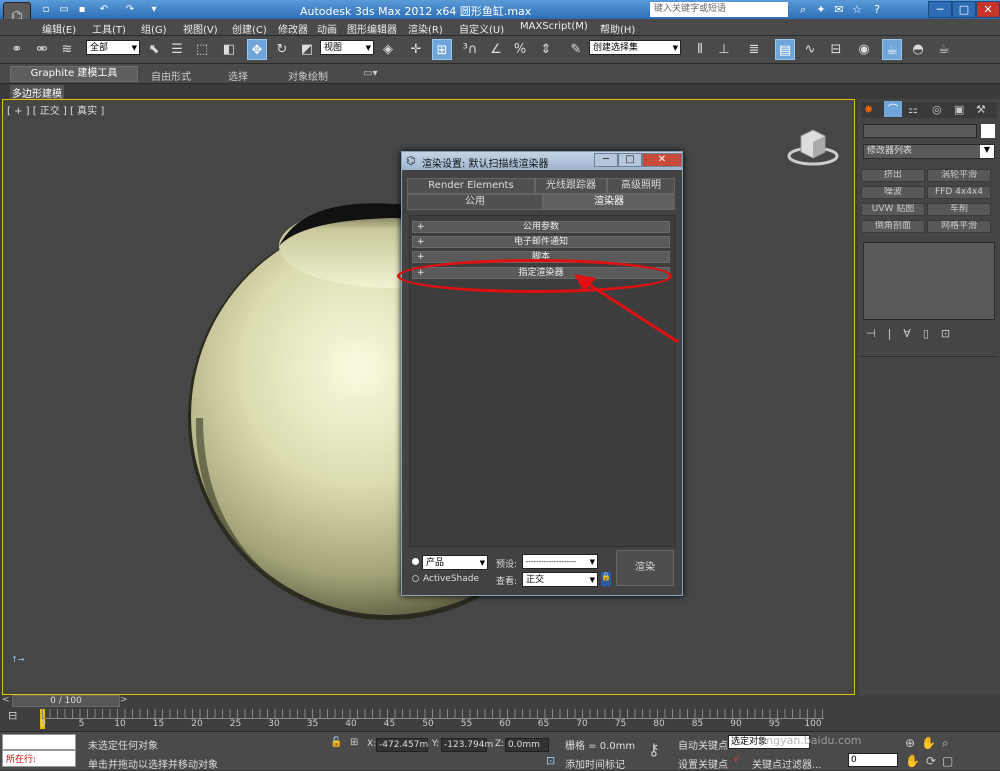  Describe the element at coordinates (857, 9) in the screenshot. I see `favorites-star-icon: ☆` at that location.